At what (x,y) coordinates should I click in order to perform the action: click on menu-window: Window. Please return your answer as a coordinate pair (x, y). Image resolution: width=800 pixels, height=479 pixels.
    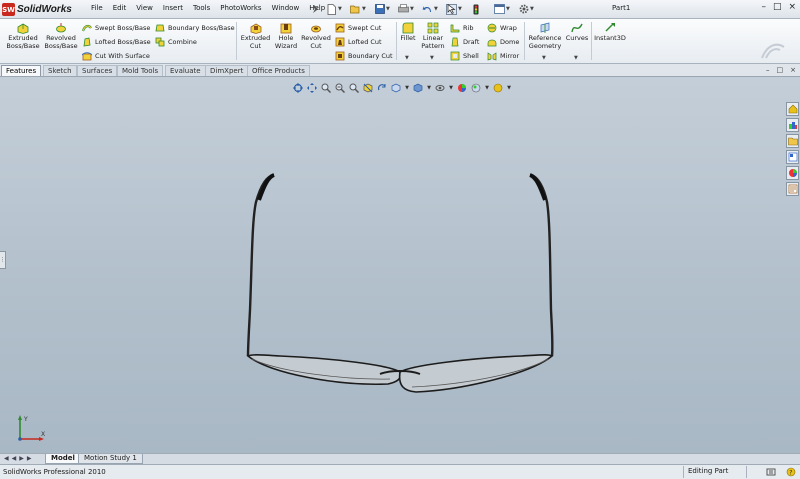
    Looking at the image, I should click on (286, 8).